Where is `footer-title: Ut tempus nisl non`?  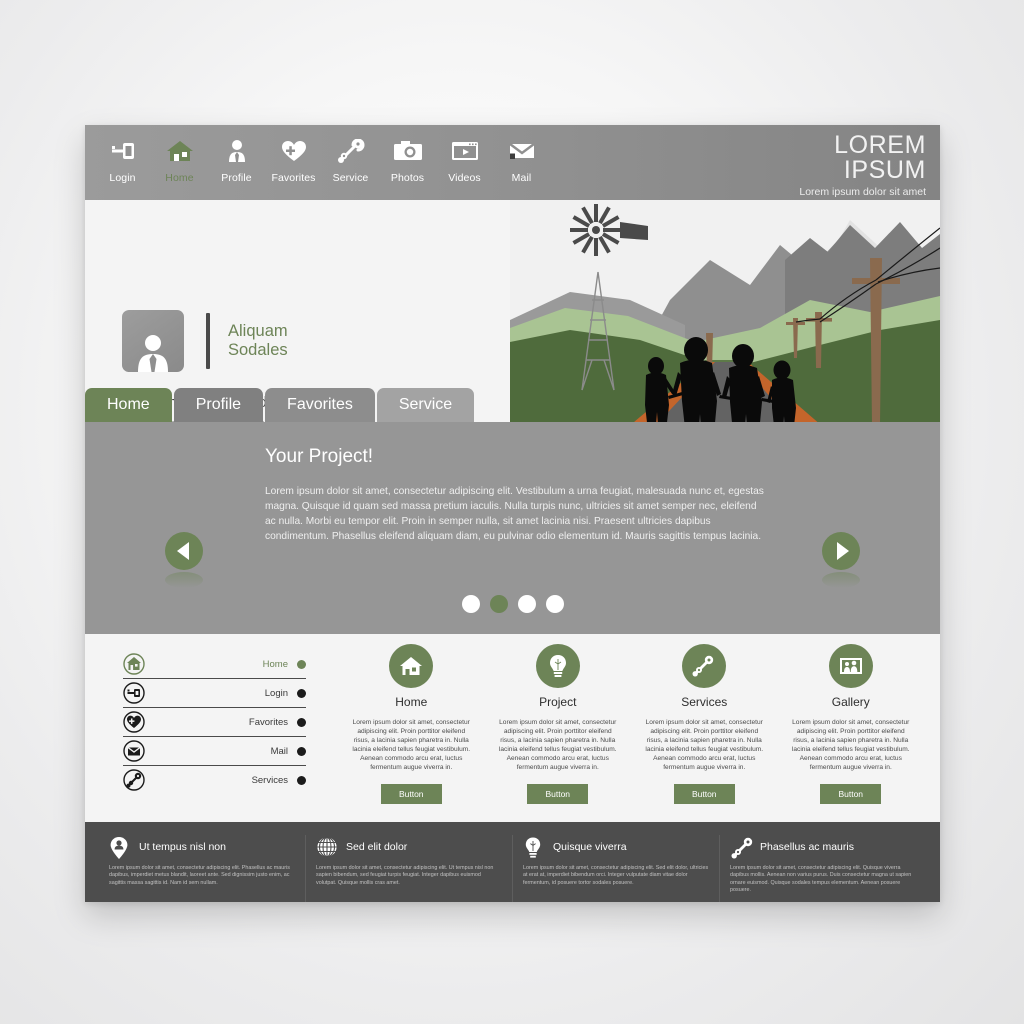 footer-title: Ut tempus nisl non is located at coordinates (182, 847).